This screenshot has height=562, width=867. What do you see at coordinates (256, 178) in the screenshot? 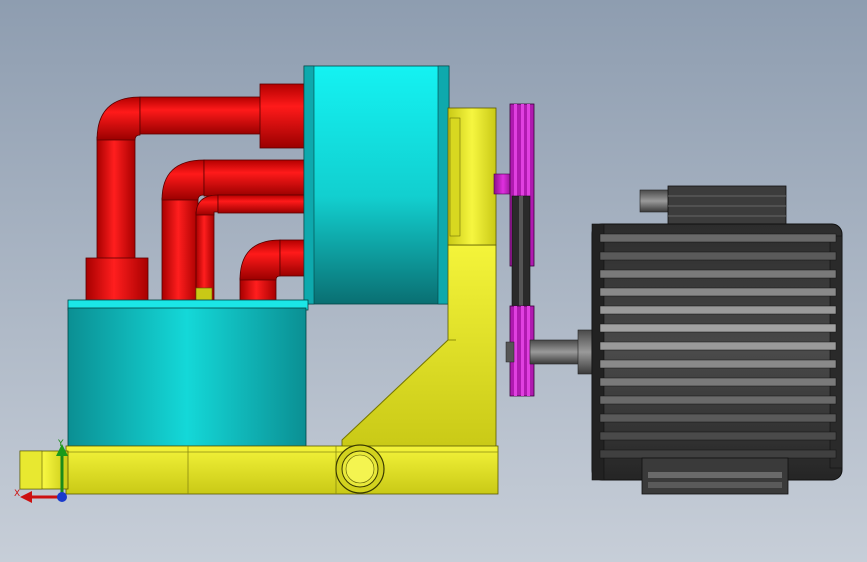
I see `pipe-2-horizontal` at bounding box center [256, 178].